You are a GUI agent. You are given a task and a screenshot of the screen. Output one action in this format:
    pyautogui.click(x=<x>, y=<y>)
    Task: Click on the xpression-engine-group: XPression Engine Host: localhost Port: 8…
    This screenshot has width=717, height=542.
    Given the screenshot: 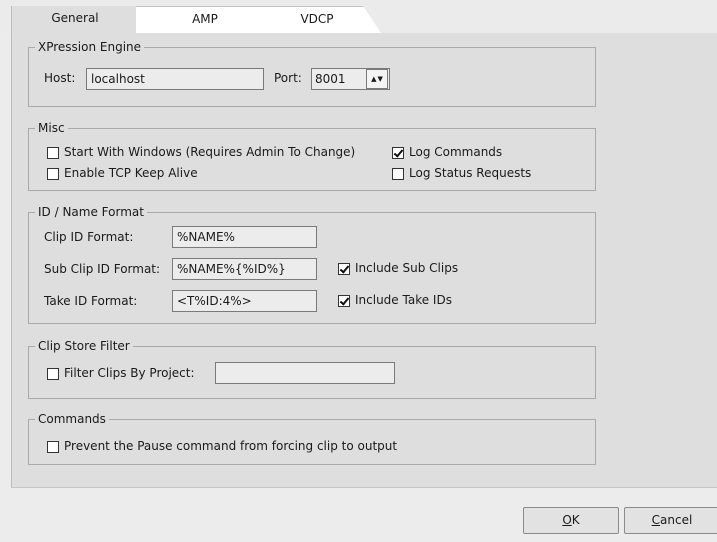 What is the action you would take?
    pyautogui.click(x=312, y=73)
    